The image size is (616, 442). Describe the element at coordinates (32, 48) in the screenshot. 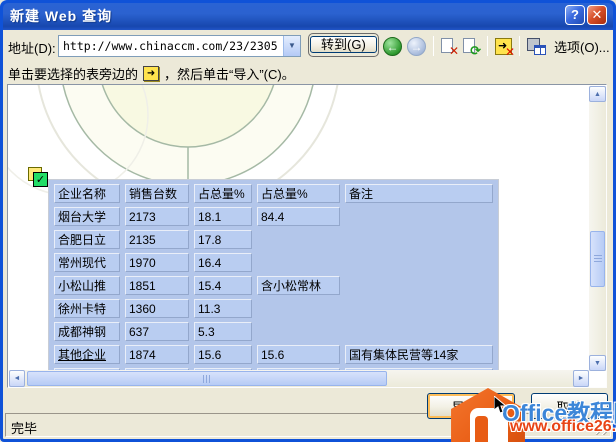

I see `address-label: 地址(D):` at that location.